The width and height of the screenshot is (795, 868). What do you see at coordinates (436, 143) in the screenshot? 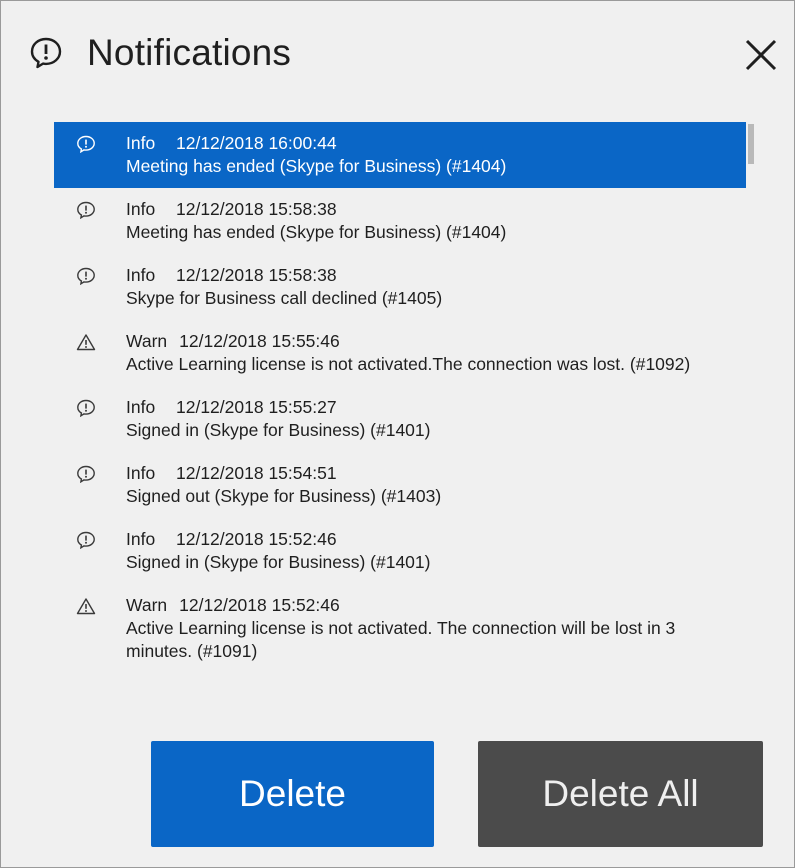
I see `notification-meta: Info 12/12/2018 16:00:44` at bounding box center [436, 143].